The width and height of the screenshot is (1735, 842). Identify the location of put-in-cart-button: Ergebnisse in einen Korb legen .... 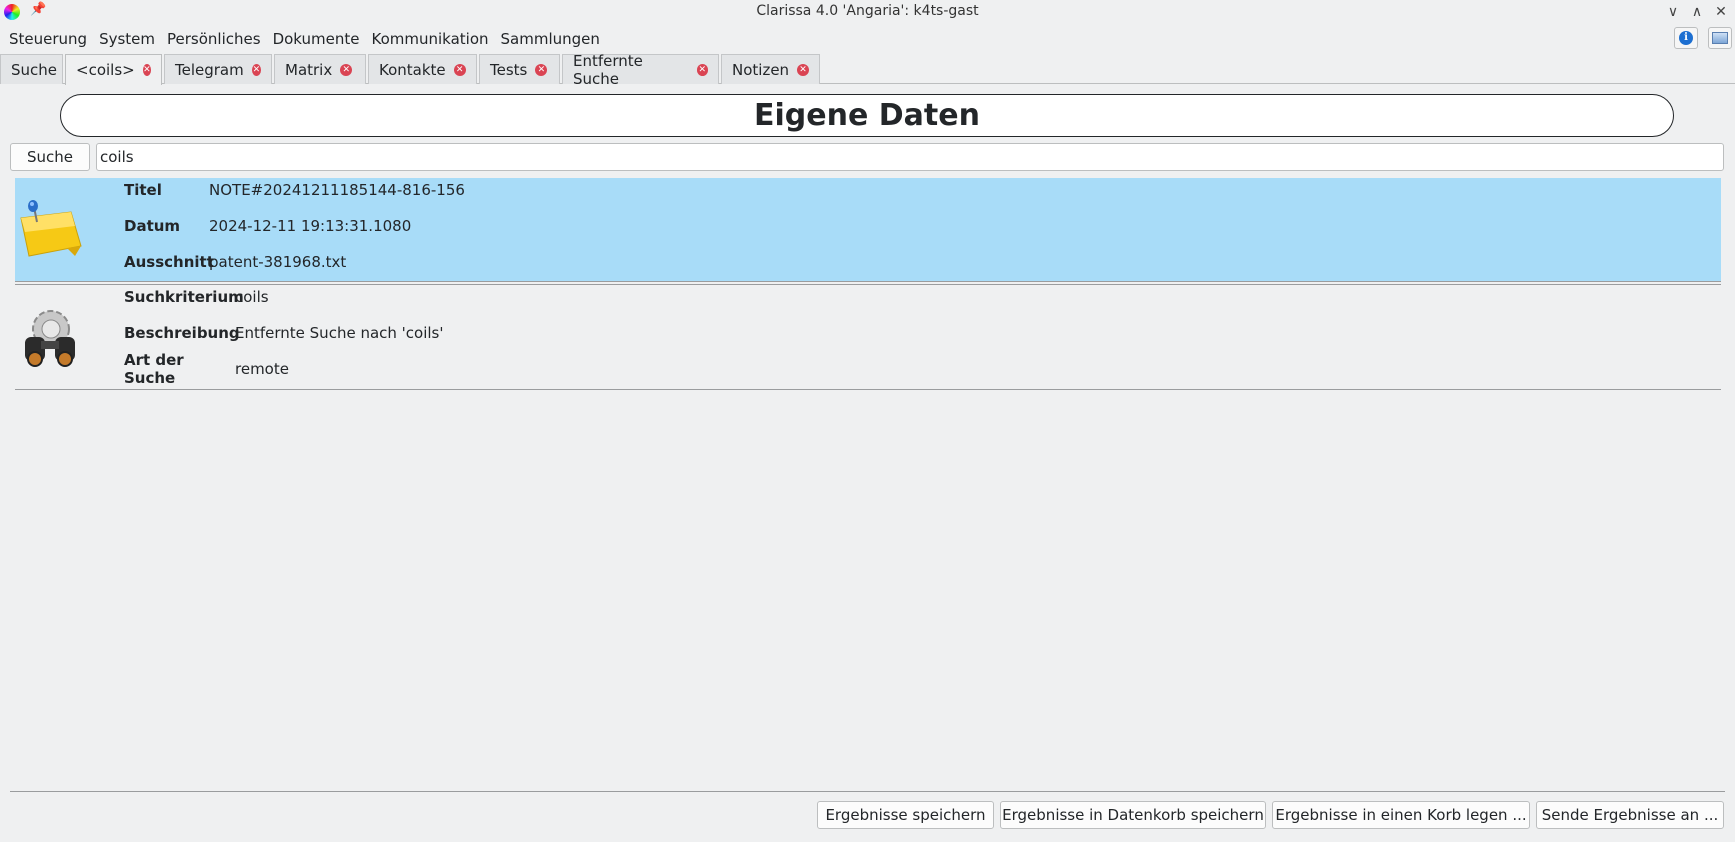
(1401, 815).